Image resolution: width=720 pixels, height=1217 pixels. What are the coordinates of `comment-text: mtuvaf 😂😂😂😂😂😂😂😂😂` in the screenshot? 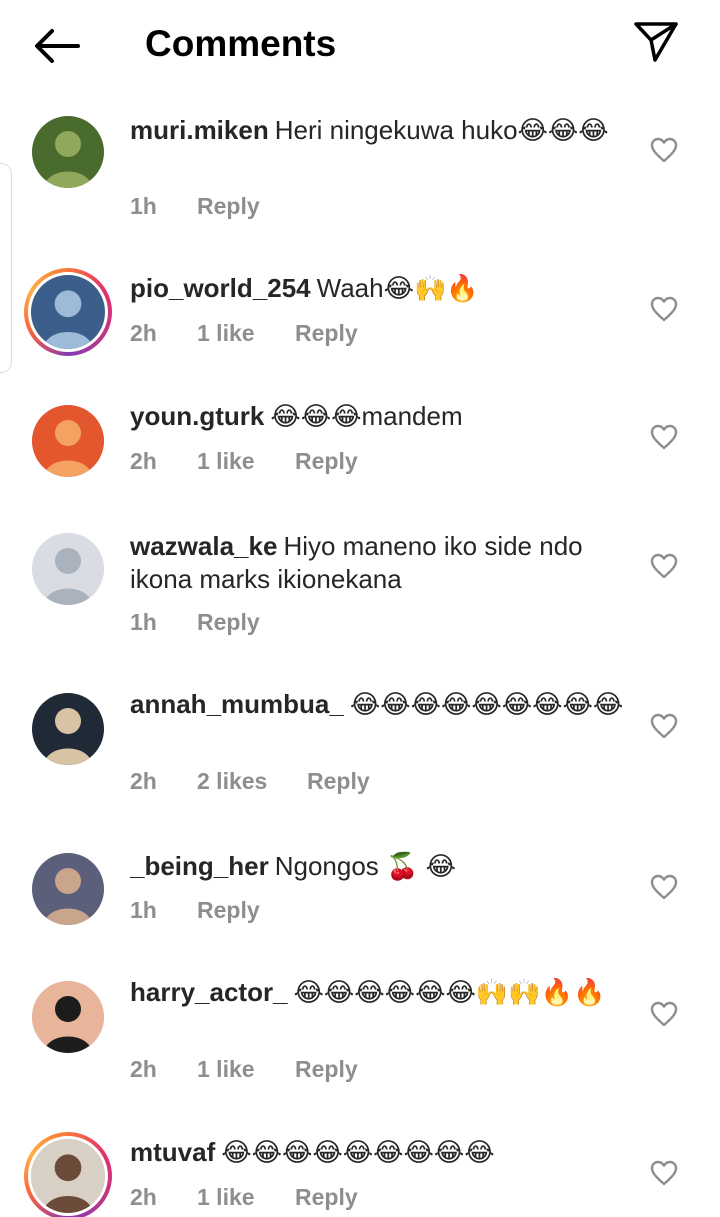 It's located at (380, 1152).